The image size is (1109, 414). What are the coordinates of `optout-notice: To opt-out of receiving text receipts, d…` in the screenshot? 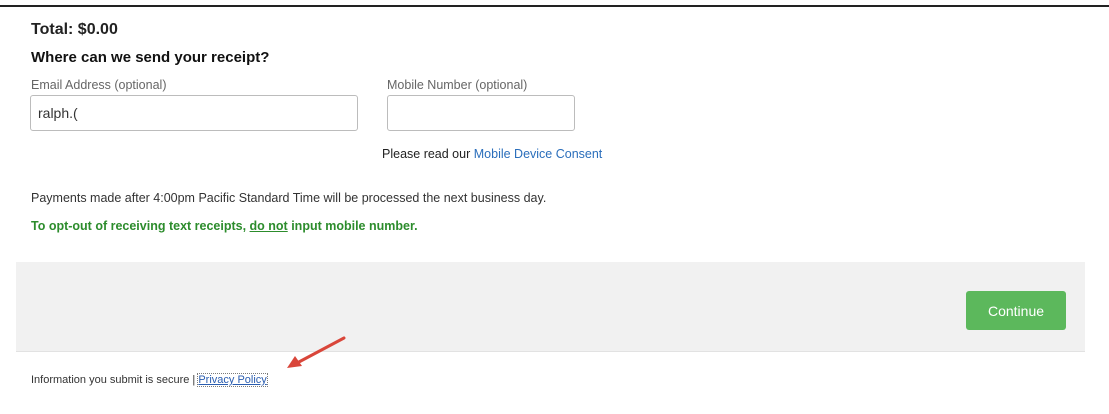 It's located at (224, 226).